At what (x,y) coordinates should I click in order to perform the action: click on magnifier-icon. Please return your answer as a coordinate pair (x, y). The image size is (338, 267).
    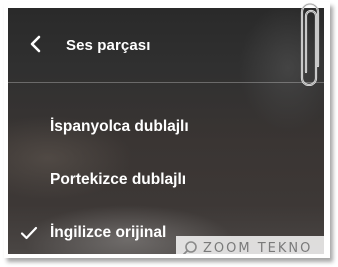
    Looking at the image, I should click on (189, 247).